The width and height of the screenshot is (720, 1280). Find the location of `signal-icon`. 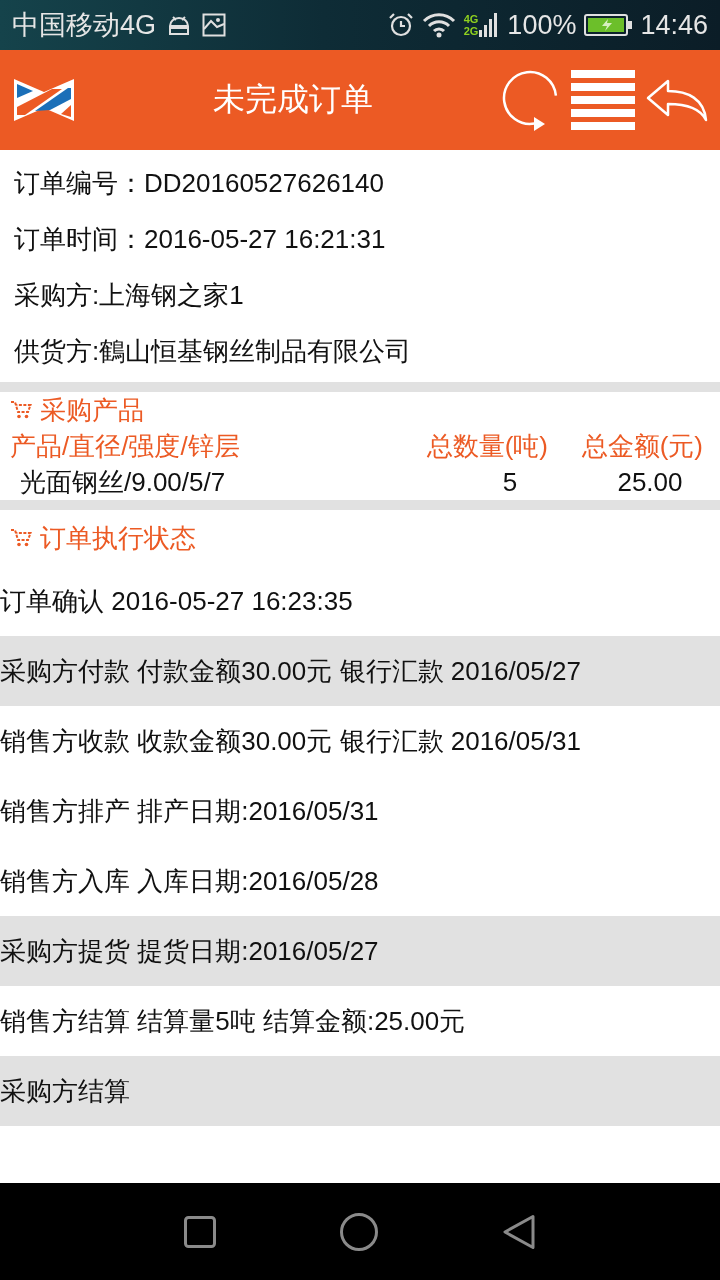

signal-icon is located at coordinates (489, 25).